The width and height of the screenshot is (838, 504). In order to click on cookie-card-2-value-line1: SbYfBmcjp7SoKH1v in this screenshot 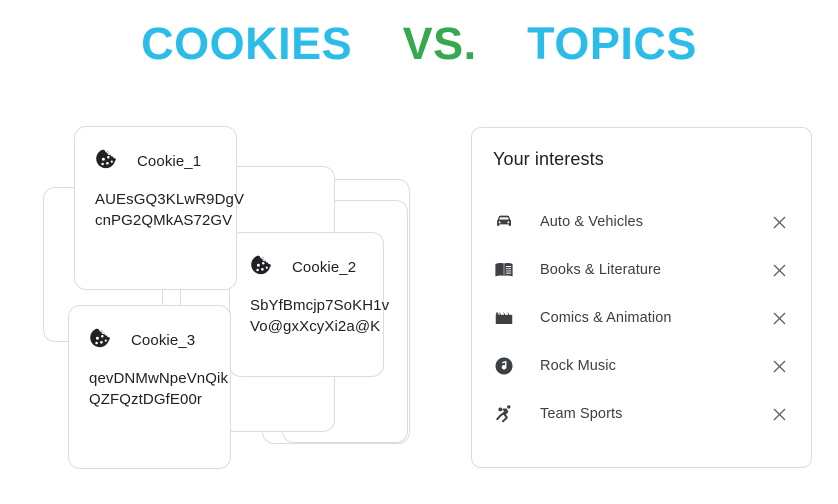, I will do `click(320, 305)`.